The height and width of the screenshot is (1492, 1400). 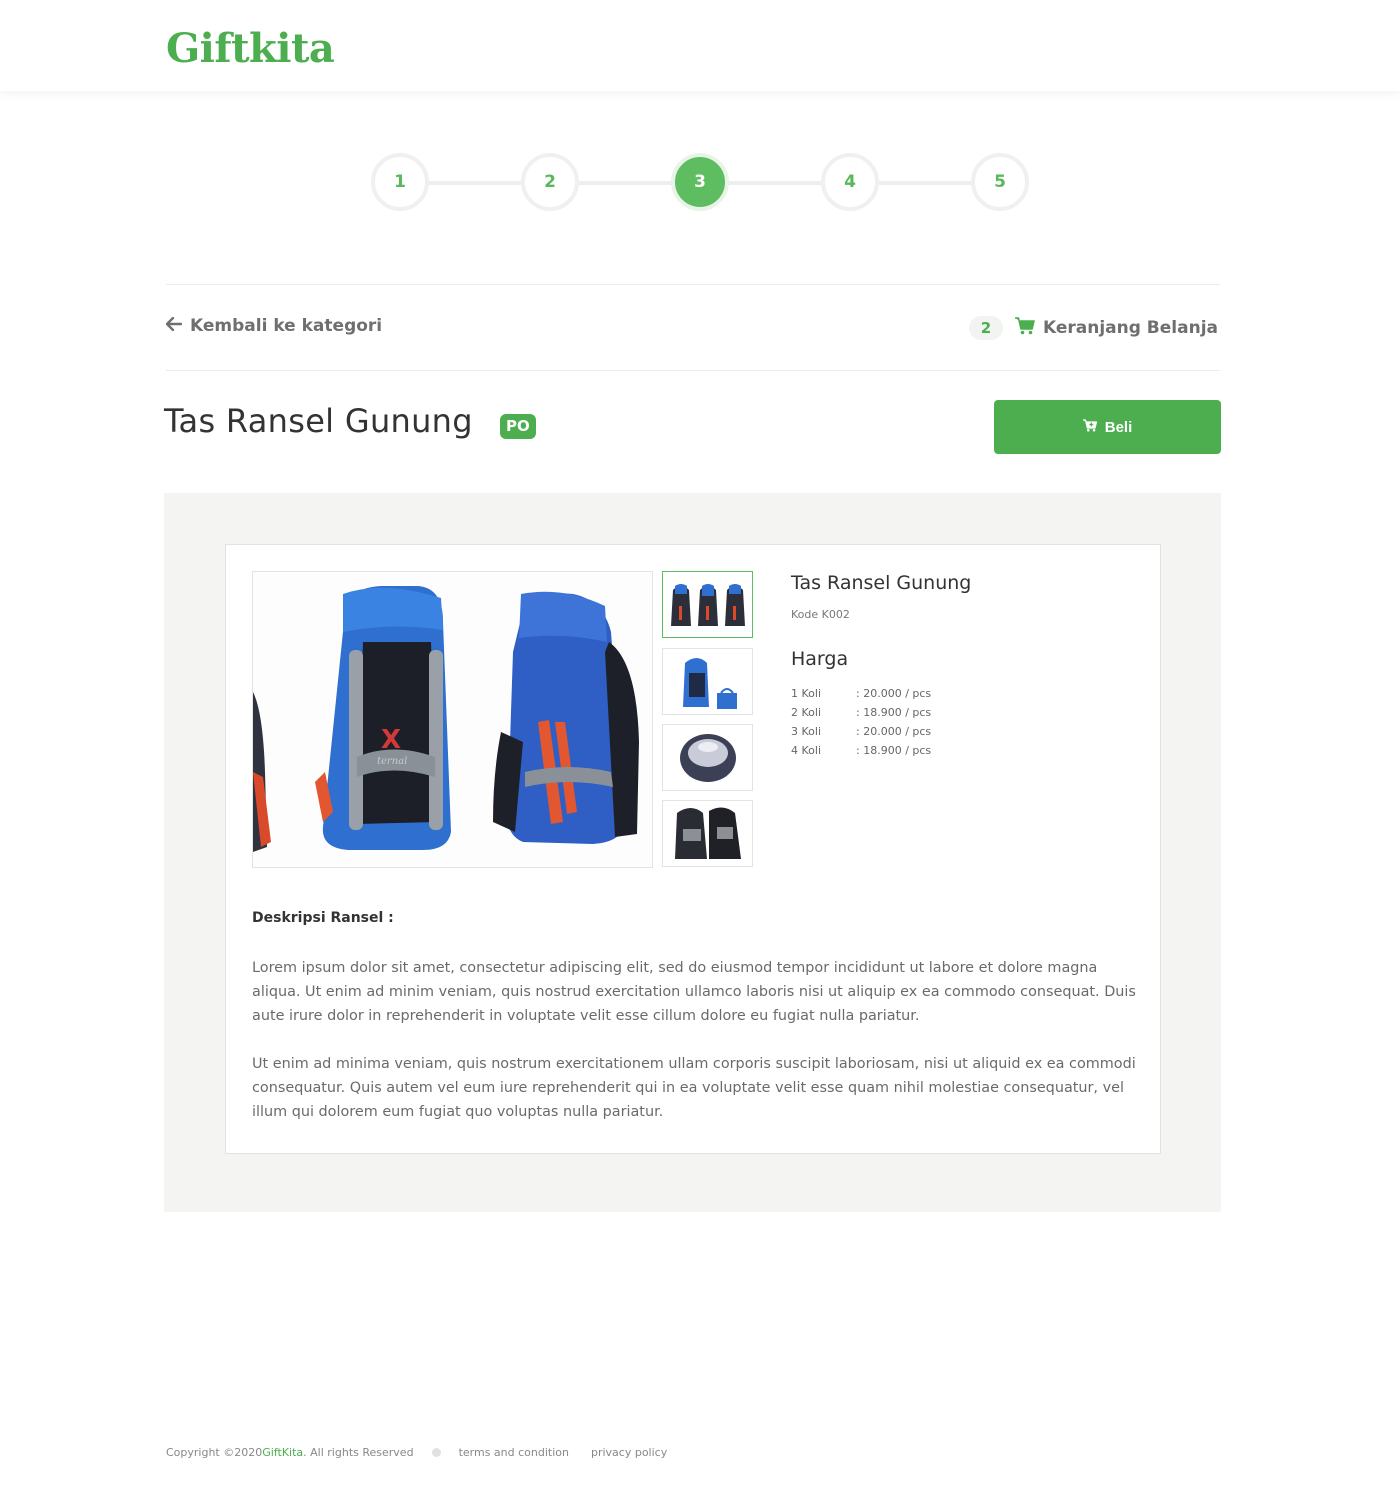 I want to click on price-row: 4 Koli : 18.900 / pcs, so click(x=861, y=752).